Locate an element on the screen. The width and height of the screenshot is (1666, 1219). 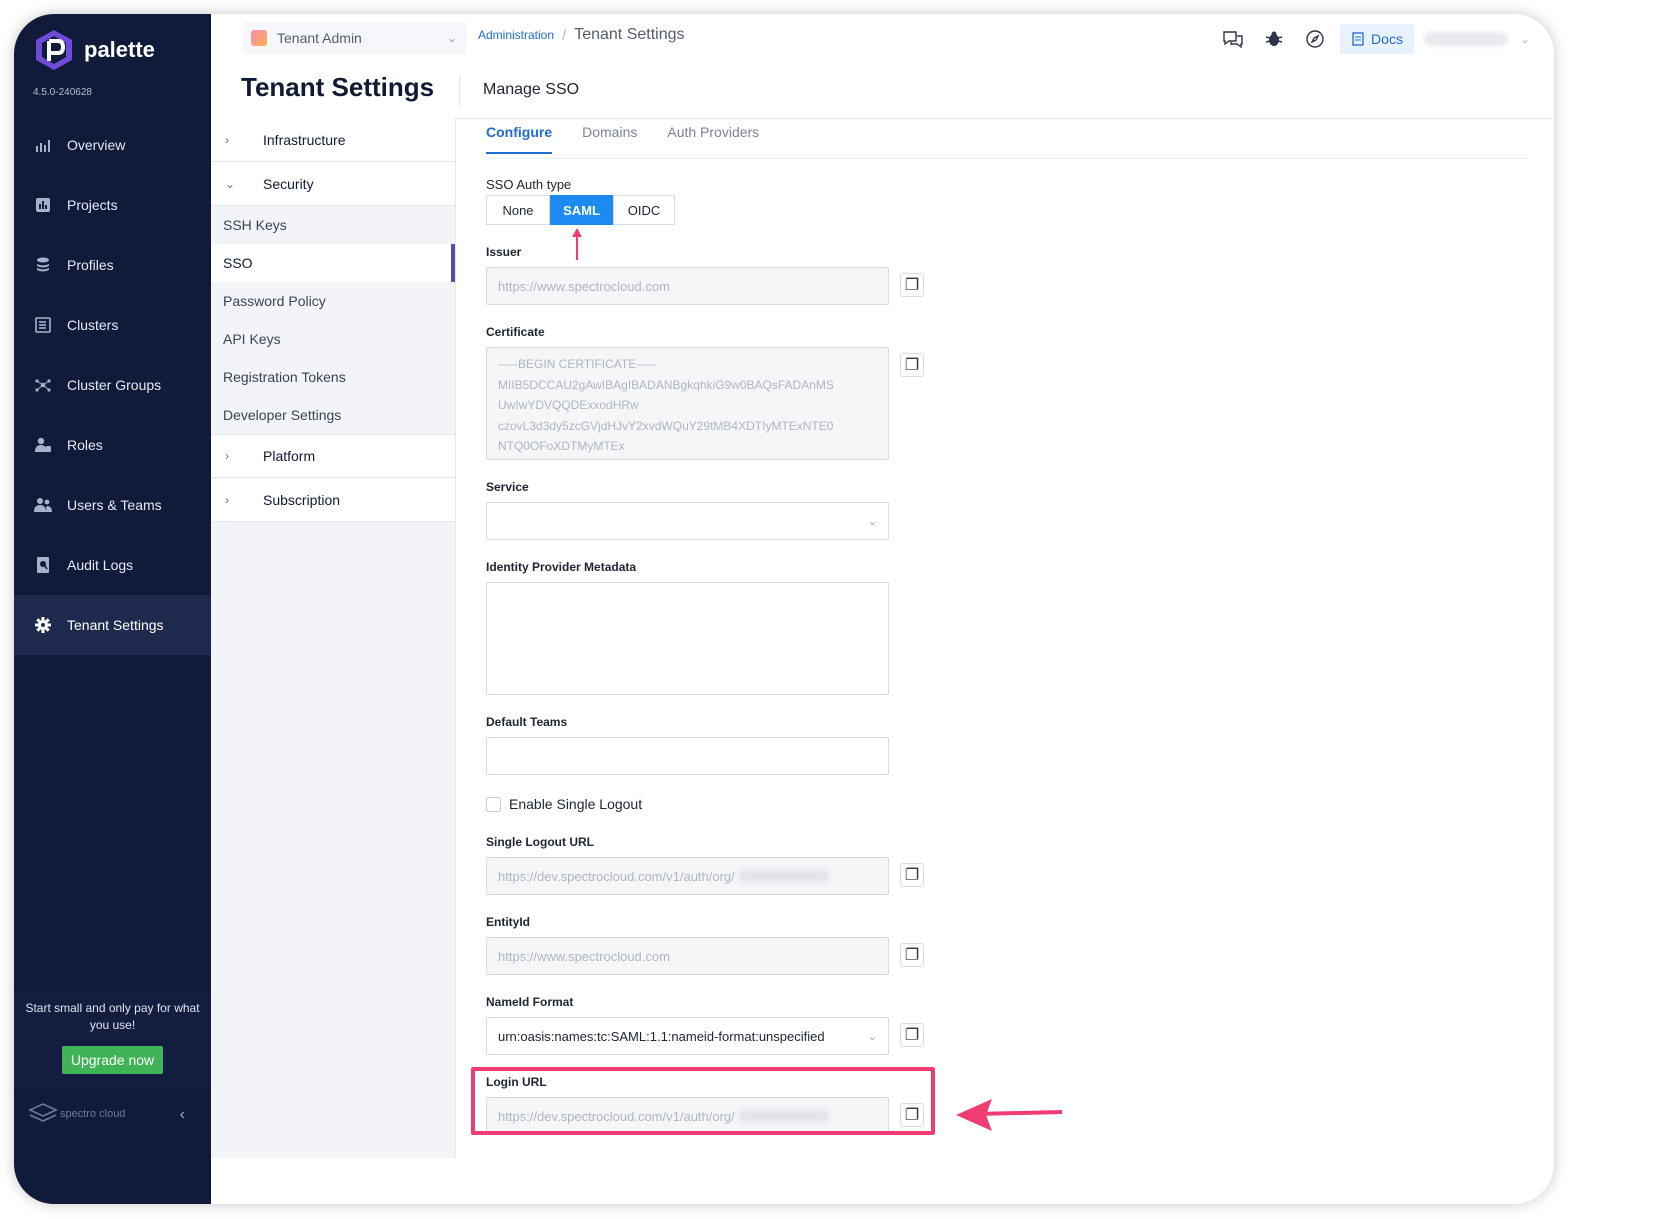
auth-type-saml: SAML is located at coordinates (581, 210).